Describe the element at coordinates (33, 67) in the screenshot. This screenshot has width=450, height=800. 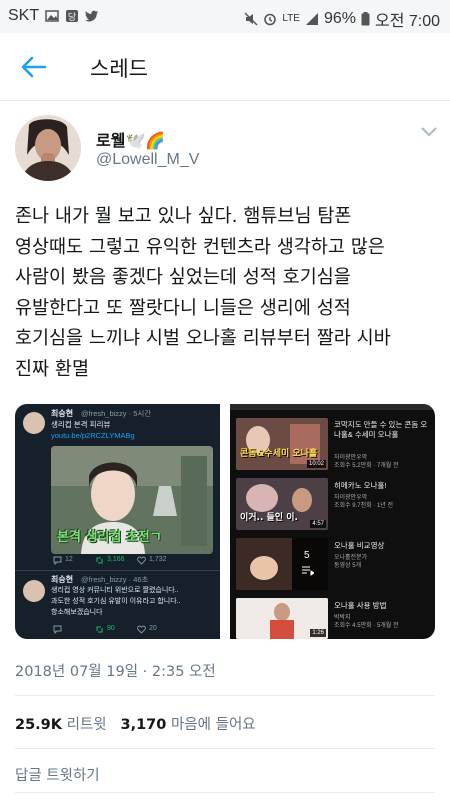
I see `back-arrow-icon` at that location.